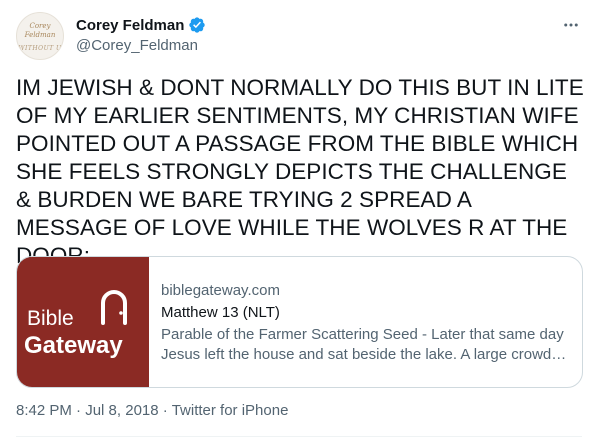 This screenshot has height=439, width=598. Describe the element at coordinates (137, 45) in the screenshot. I see `author-handle: @Corey_Feldman` at that location.